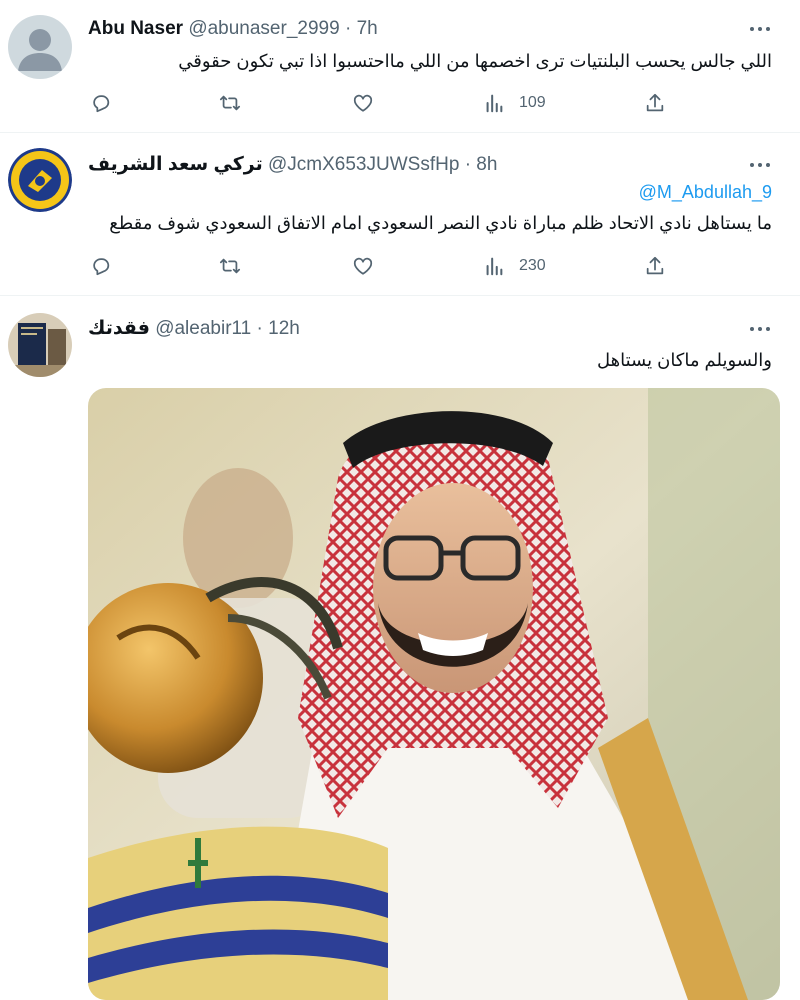  Describe the element at coordinates (203, 328) in the screenshot. I see `user-handle: @aleabir11` at that location.